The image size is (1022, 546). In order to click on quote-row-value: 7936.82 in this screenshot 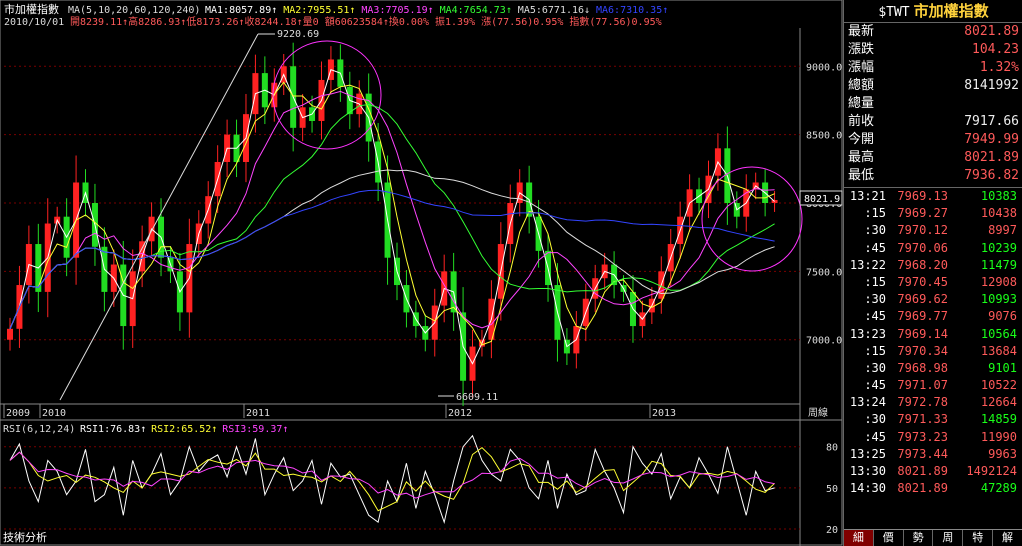, I will do `click(991, 175)`.